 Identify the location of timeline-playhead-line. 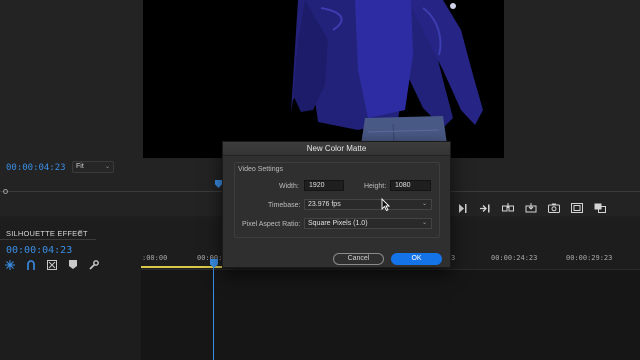
(213, 313).